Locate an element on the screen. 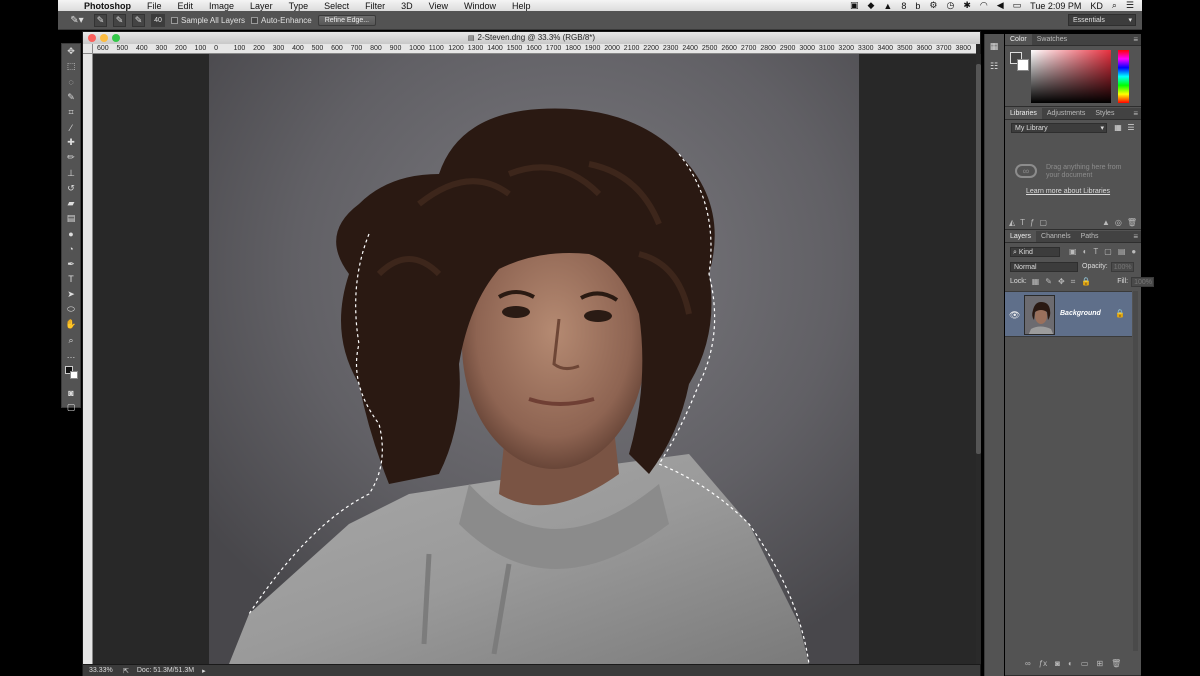 The height and width of the screenshot is (676, 1200). library-dropdown: My Library is located at coordinates (1059, 128).